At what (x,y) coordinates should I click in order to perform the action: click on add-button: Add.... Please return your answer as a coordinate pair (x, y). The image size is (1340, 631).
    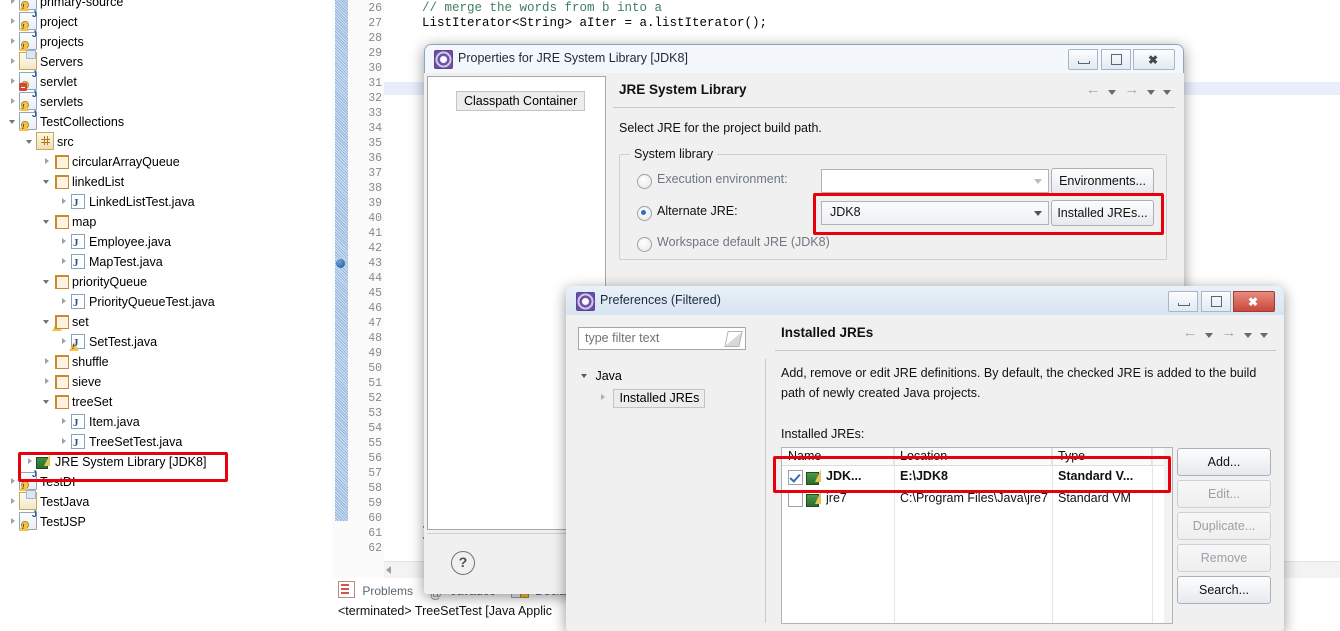
    Looking at the image, I should click on (1224, 462).